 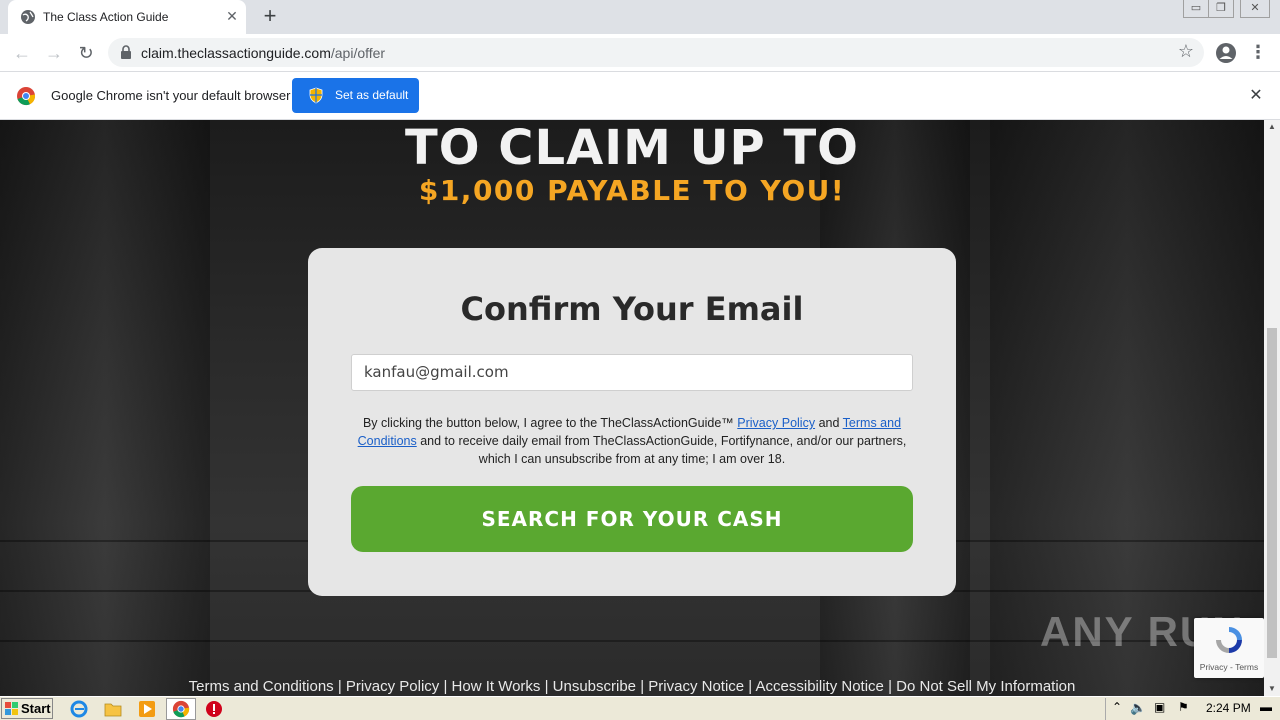 What do you see at coordinates (1138, 708) in the screenshot?
I see `volume-icon: 🔈` at bounding box center [1138, 708].